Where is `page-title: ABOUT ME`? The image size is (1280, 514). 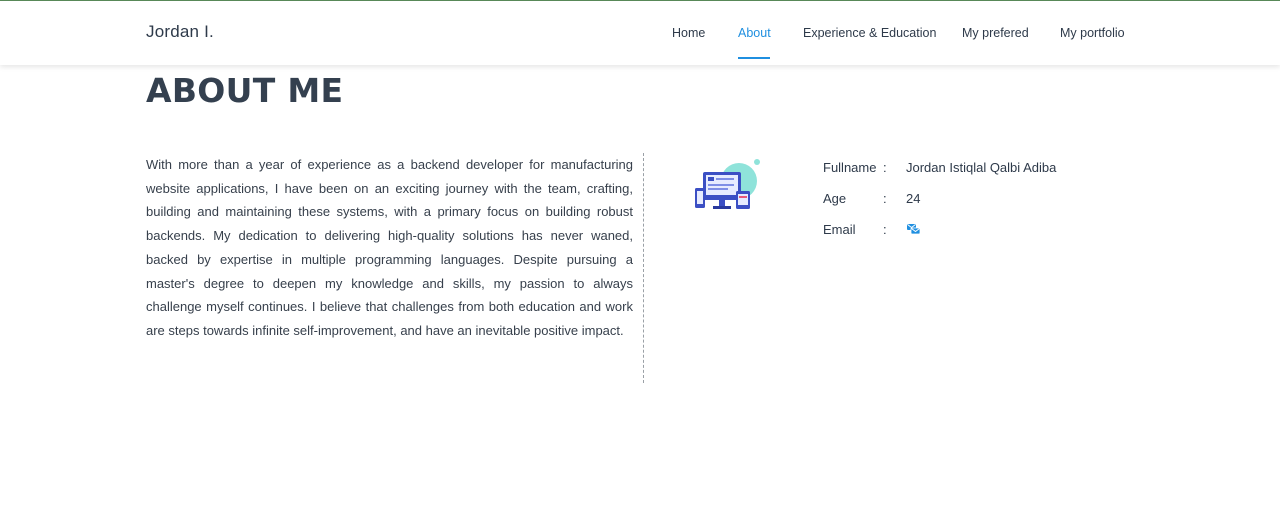
page-title: ABOUT ME is located at coordinates (245, 90).